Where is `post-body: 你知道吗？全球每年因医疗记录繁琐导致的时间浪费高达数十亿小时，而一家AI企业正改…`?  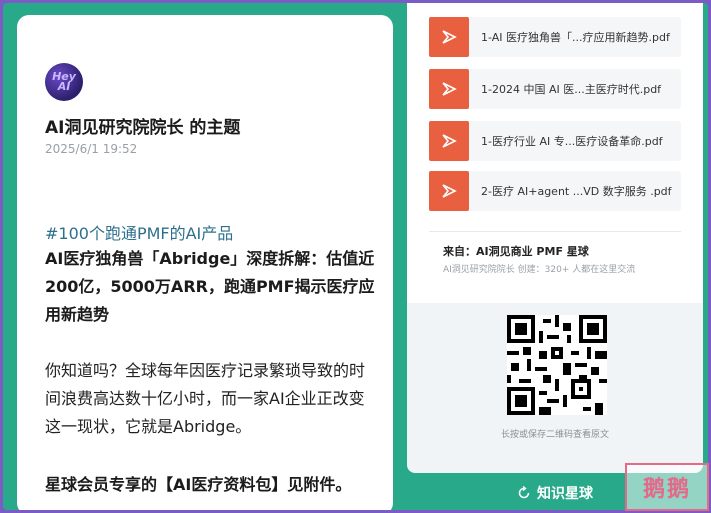 post-body: 你知道吗？全球每年因医疗记录繁琐导致的时间浪费高达数十亿小时，而一家AI企业正改… is located at coordinates (205, 398).